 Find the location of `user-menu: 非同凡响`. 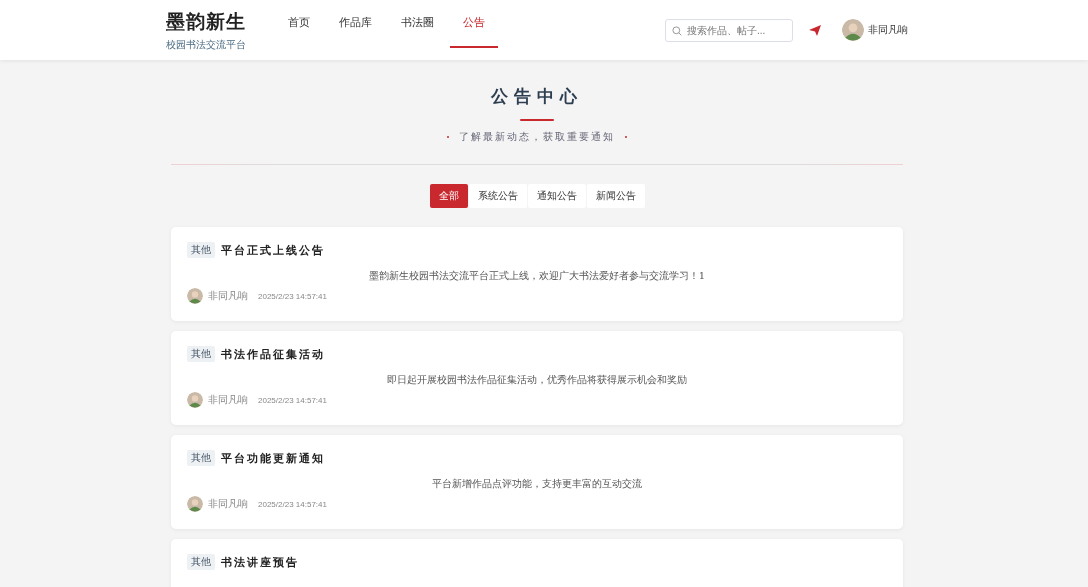

user-menu: 非同凡响 is located at coordinates (875, 30).